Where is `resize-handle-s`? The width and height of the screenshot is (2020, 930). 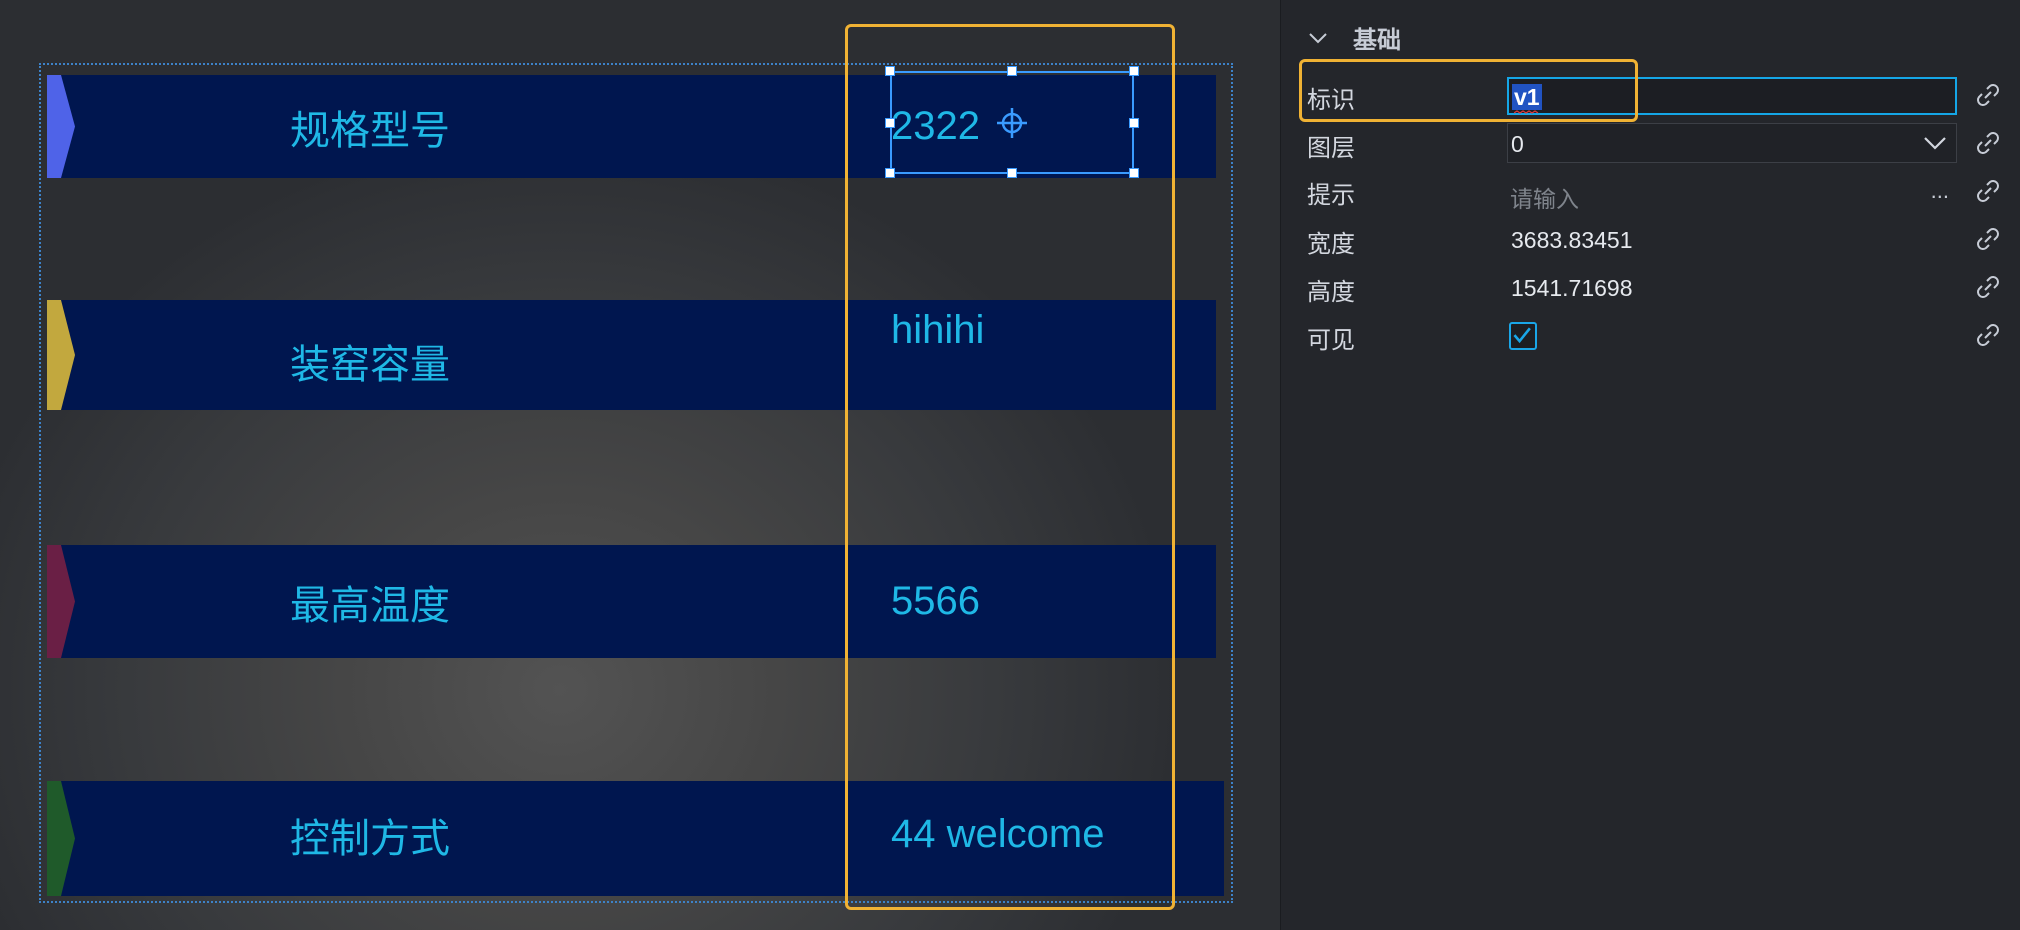 resize-handle-s is located at coordinates (1012, 173).